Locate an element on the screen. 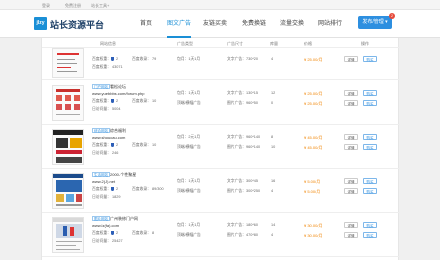  nav-rankings: 网站排行 is located at coordinates (330, 28).